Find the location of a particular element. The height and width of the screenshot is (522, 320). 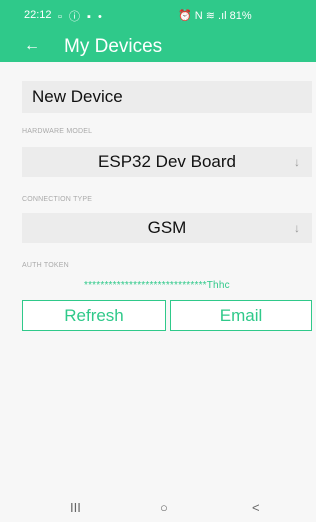

nav-back-button: < is located at coordinates (256, 507).